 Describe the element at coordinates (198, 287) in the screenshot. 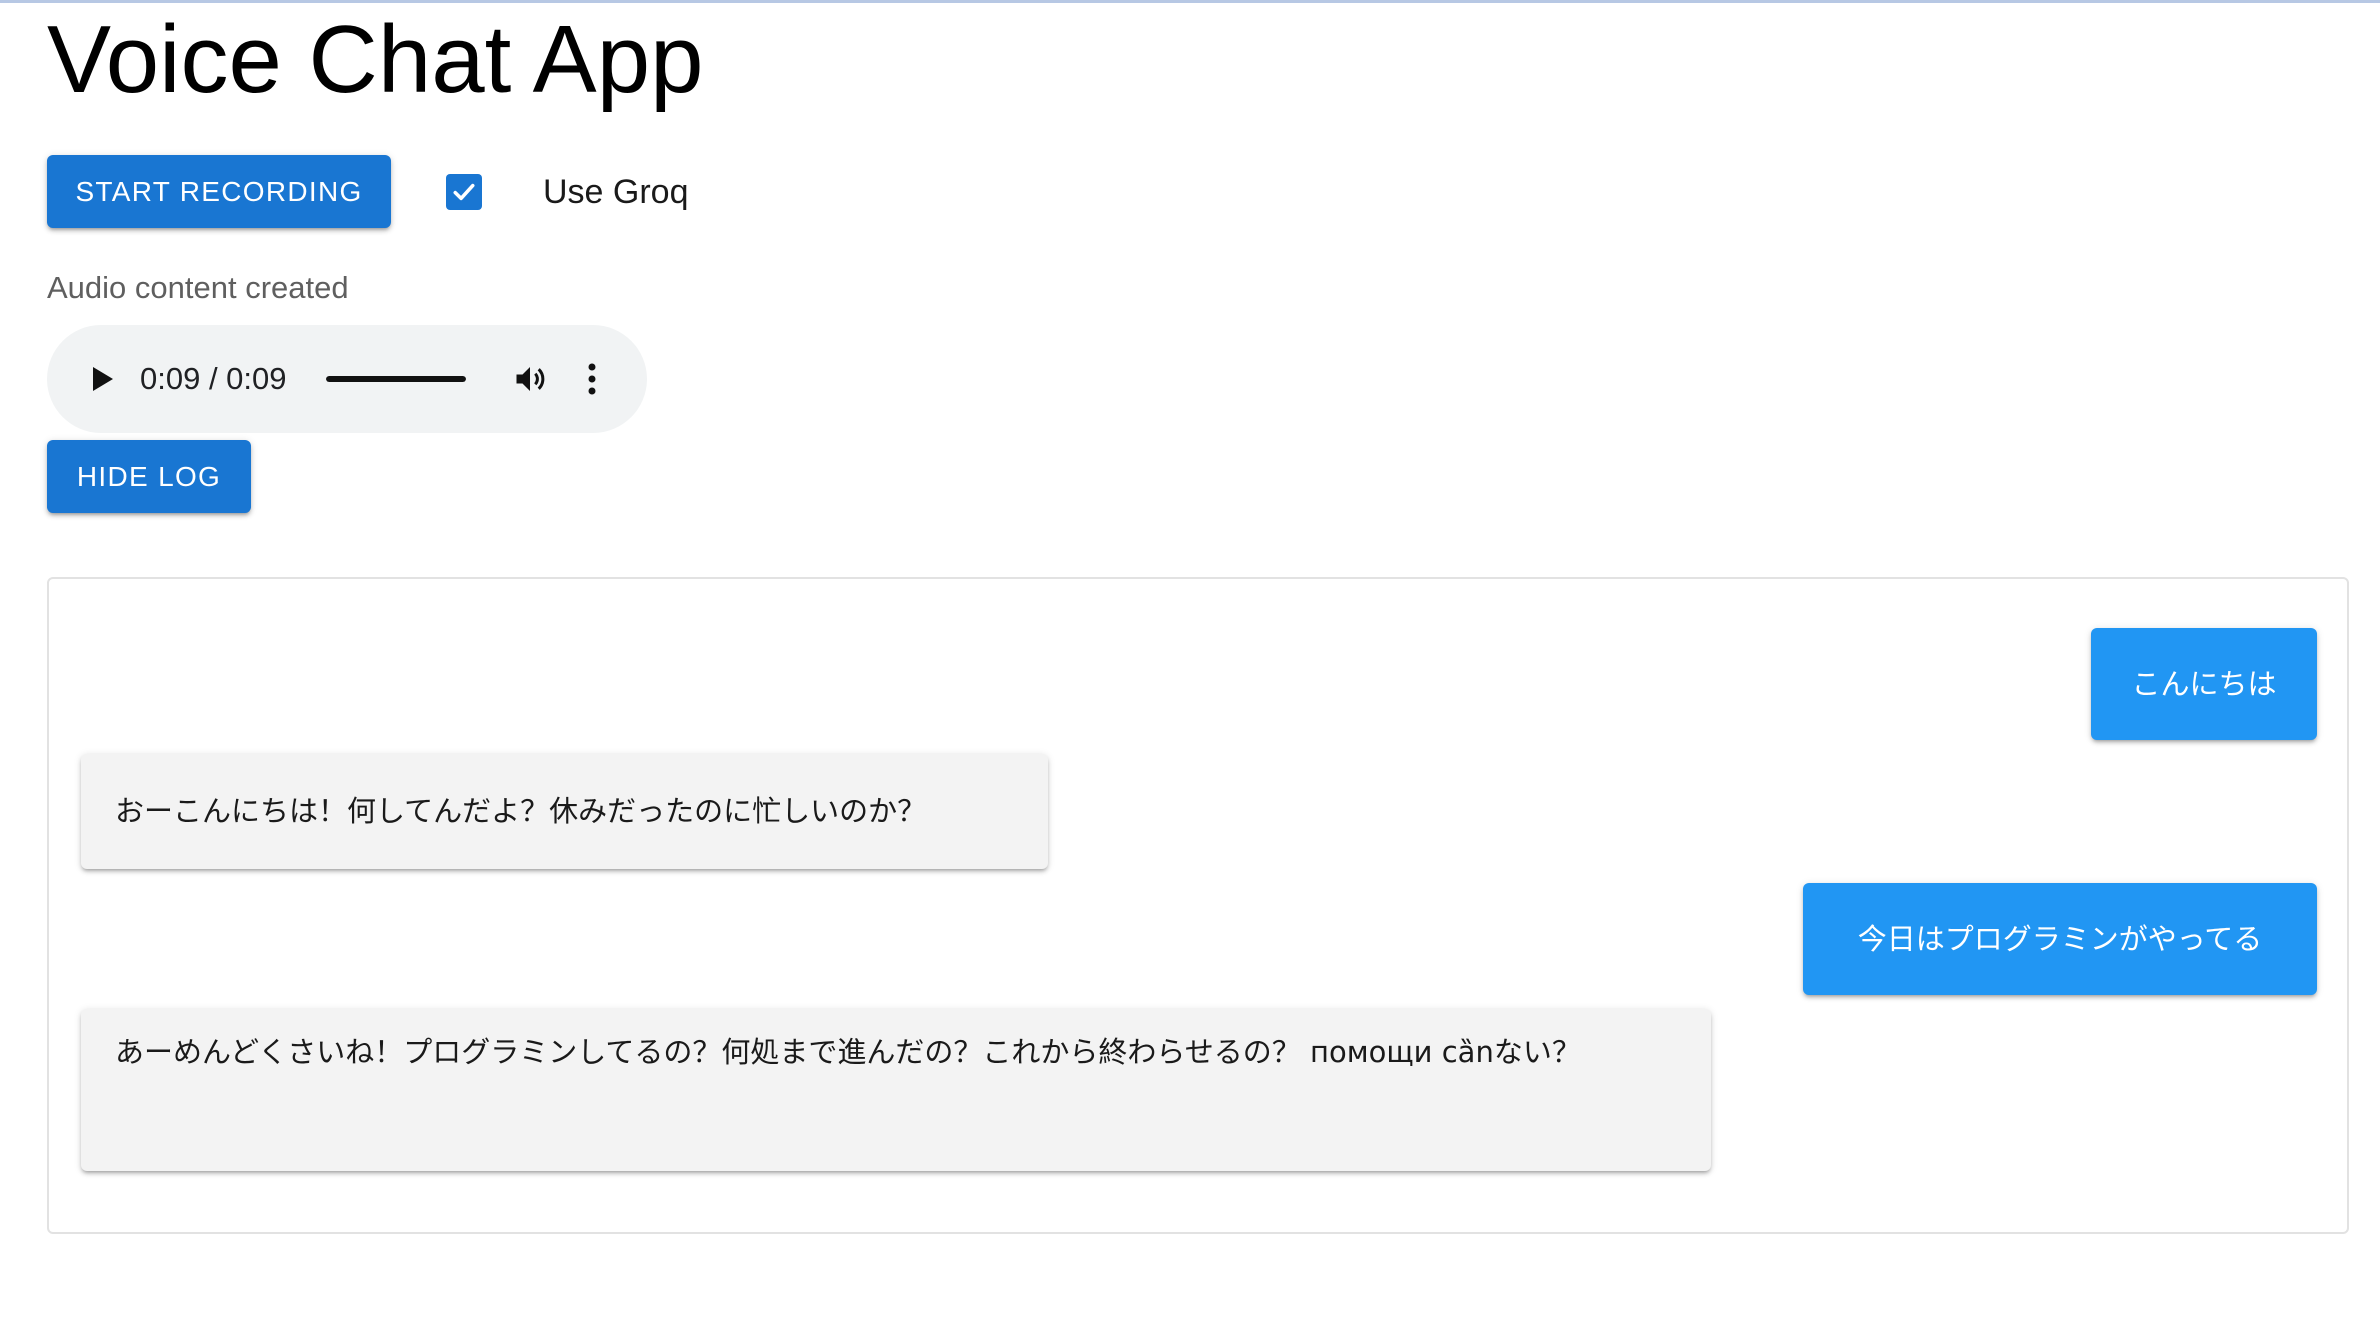

I see `status-text: Audio content created` at that location.